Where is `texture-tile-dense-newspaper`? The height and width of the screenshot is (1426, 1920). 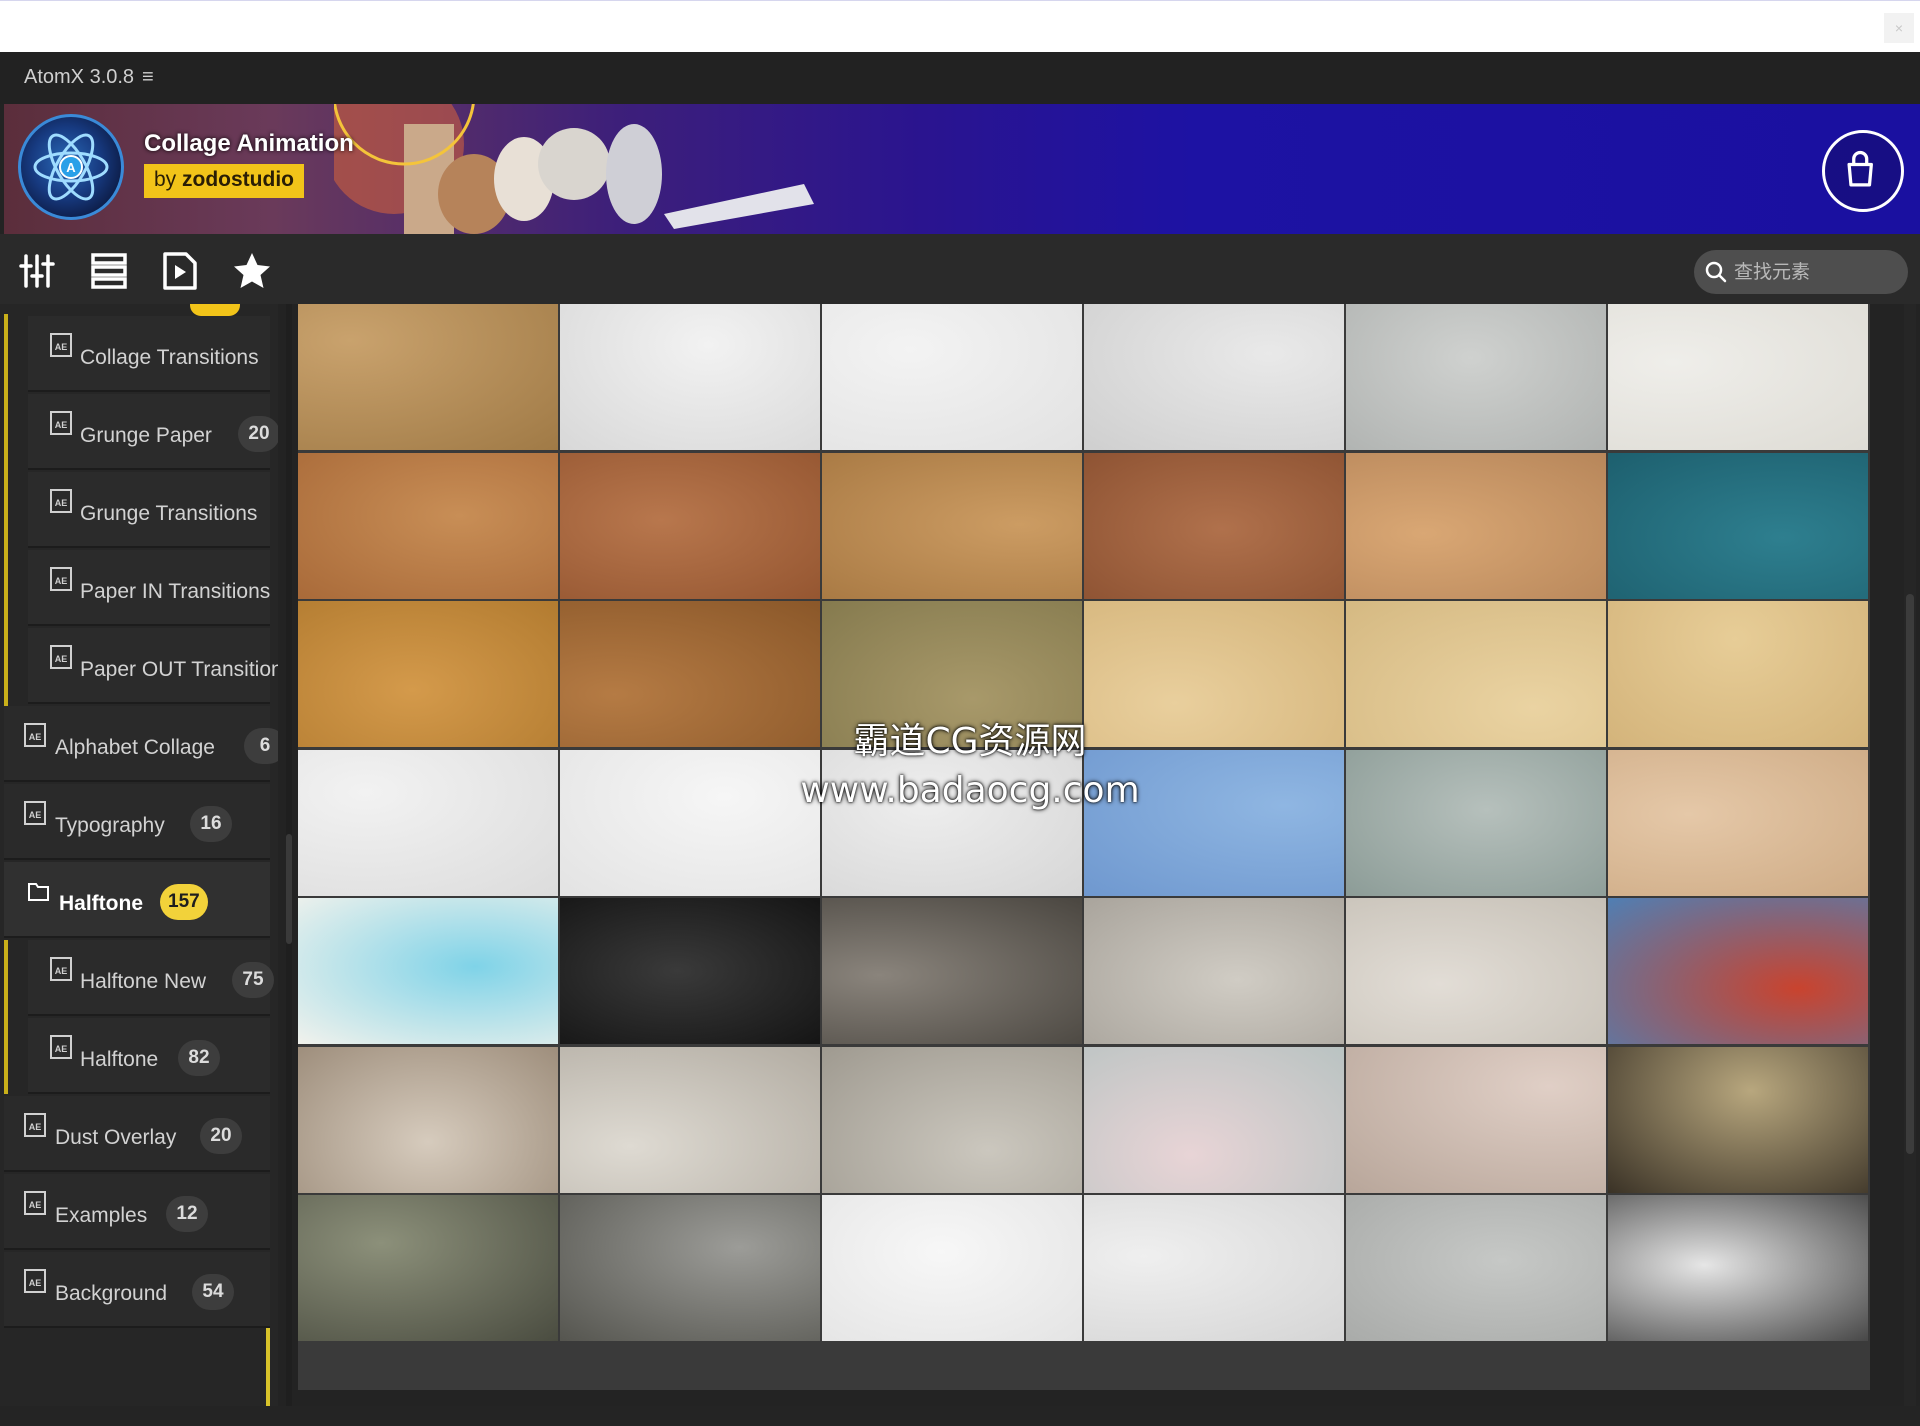 texture-tile-dense-newspaper is located at coordinates (952, 1119).